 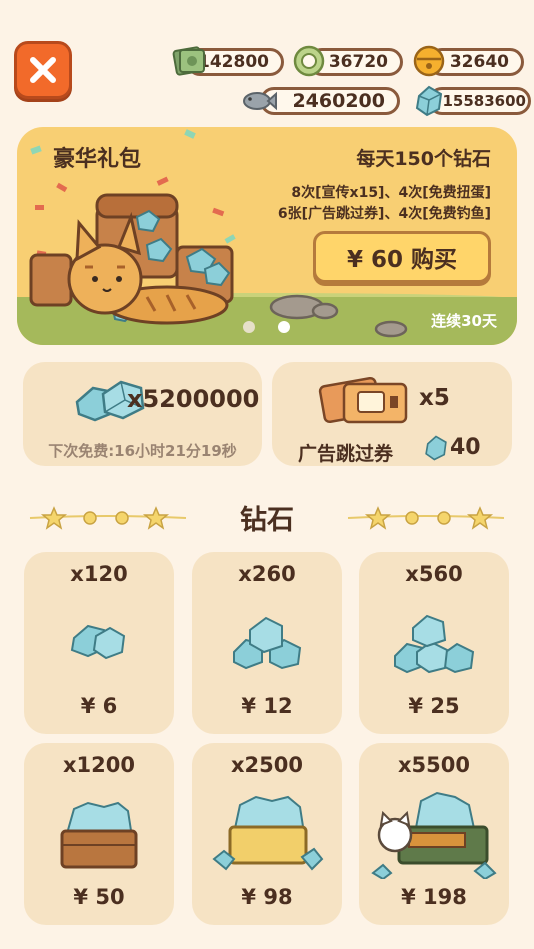 I want to click on diamond-pack-3: x560 ¥ 25, so click(x=434, y=643).